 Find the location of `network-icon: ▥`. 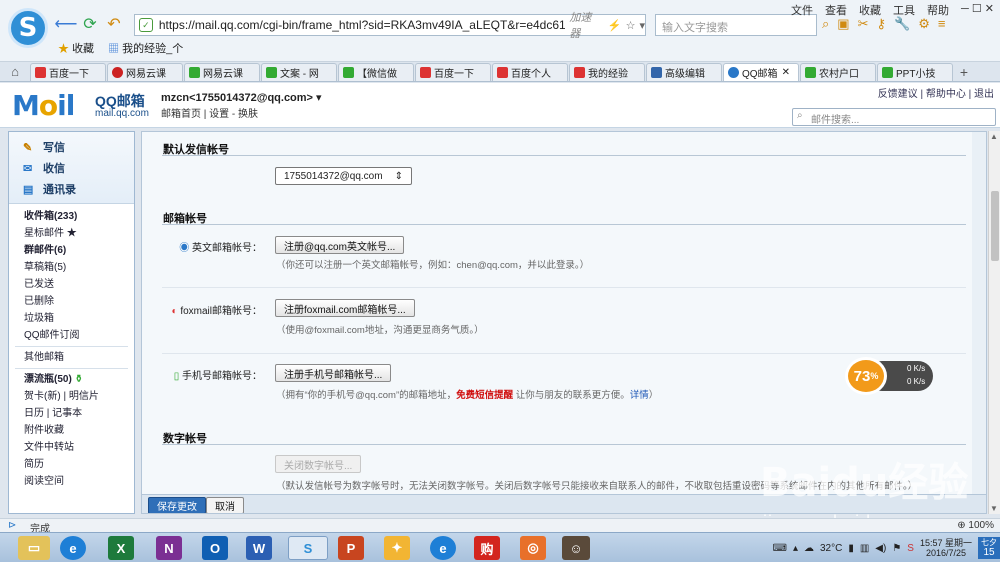

network-icon: ▥ is located at coordinates (864, 548).